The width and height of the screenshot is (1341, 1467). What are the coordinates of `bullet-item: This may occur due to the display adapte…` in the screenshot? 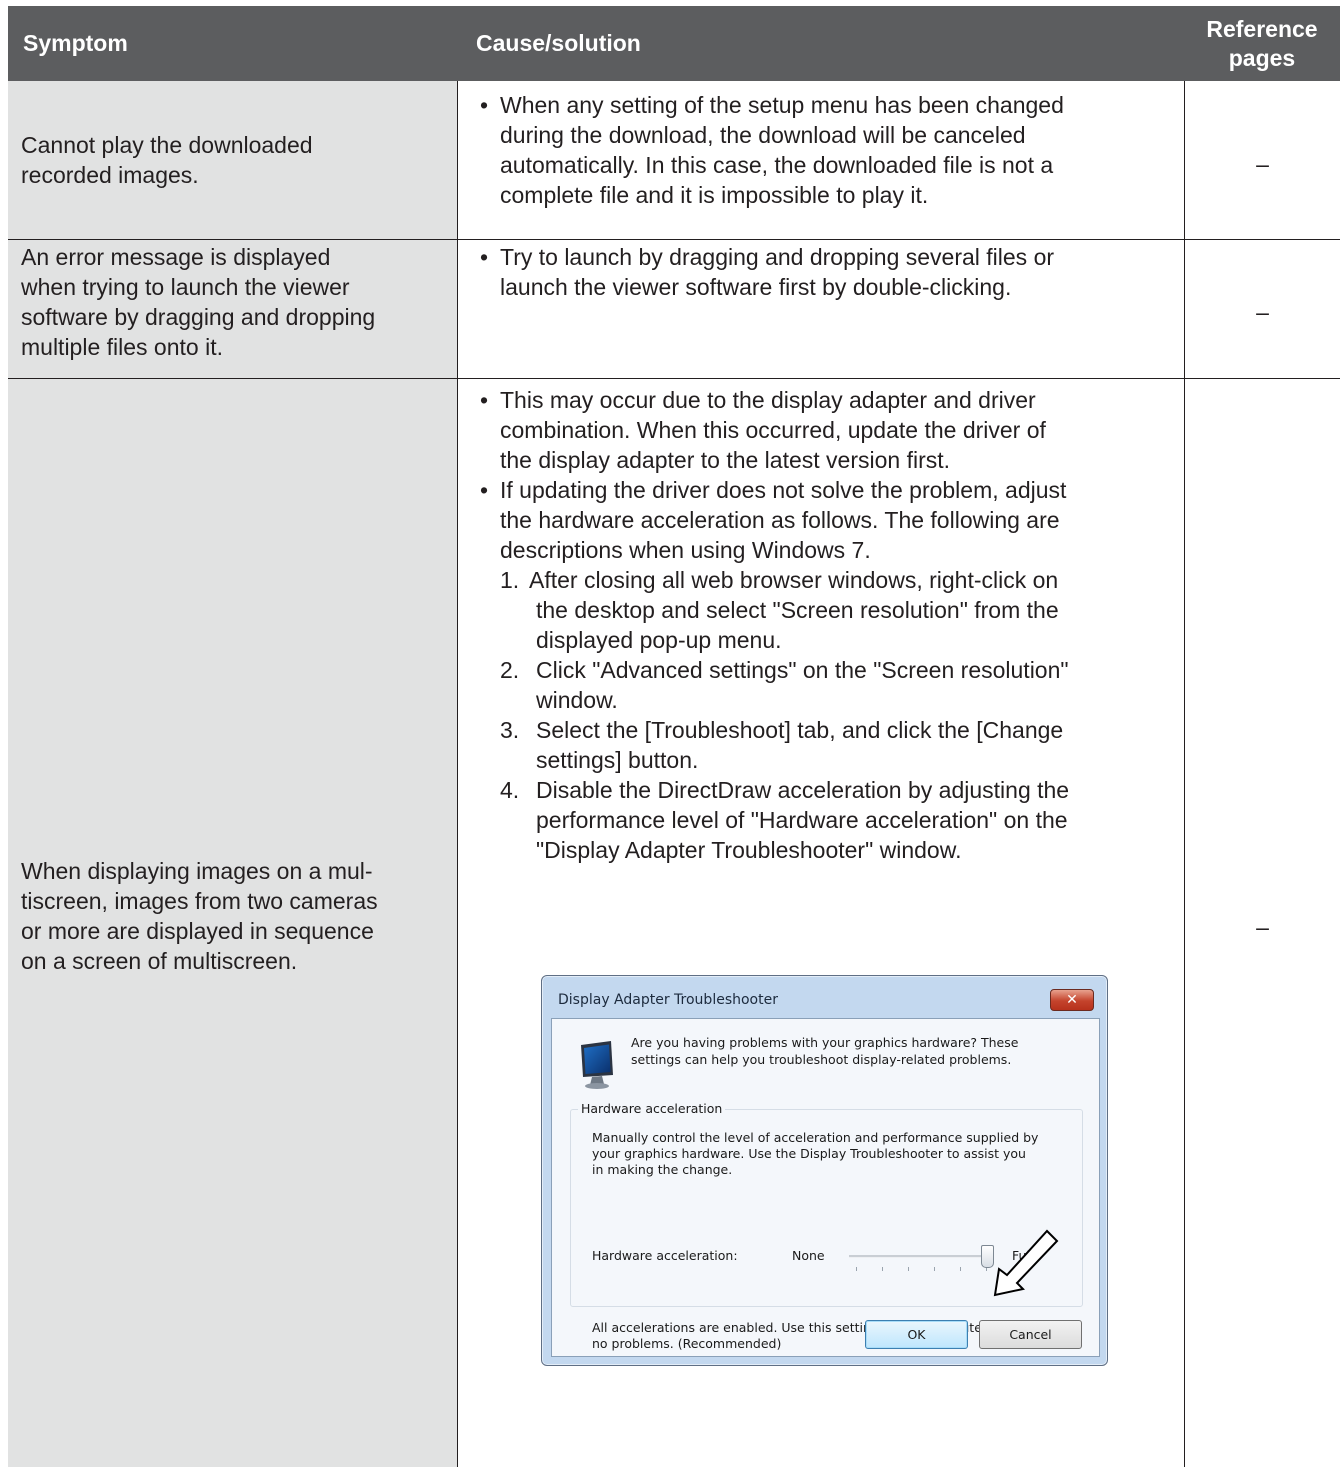 It's located at (830, 430).